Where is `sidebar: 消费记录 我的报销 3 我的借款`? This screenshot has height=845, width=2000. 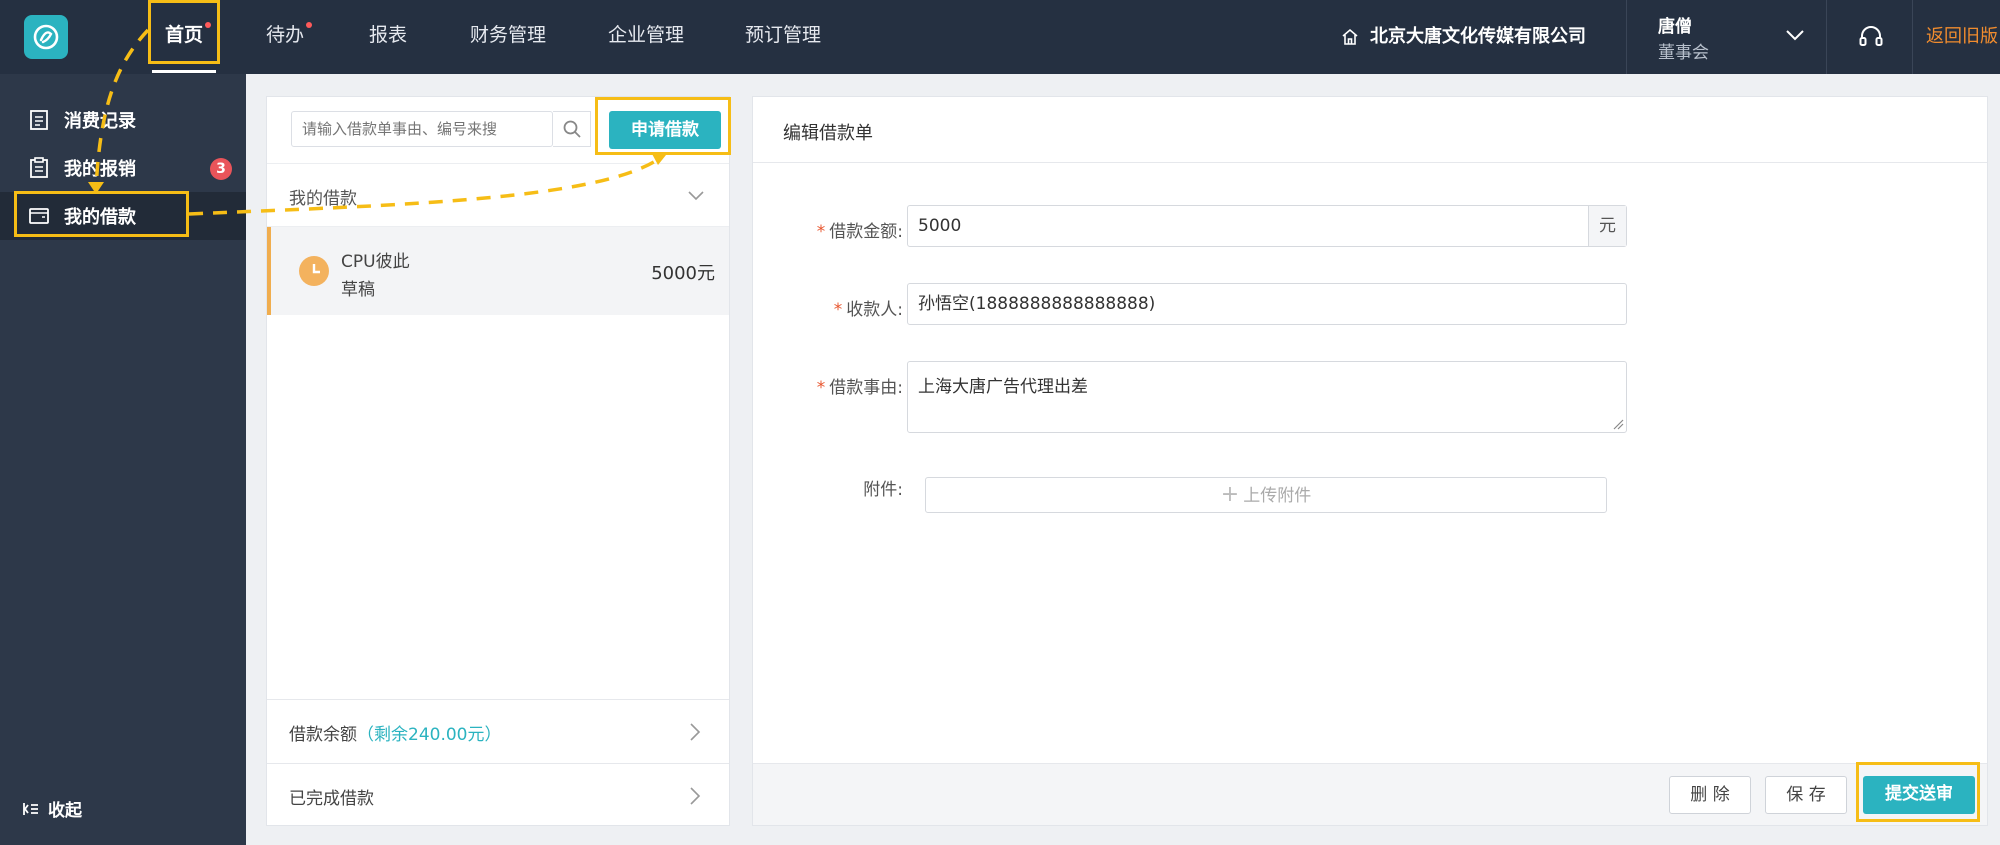
sidebar: 消费记录 我的报销 3 我的借款 is located at coordinates (123, 459).